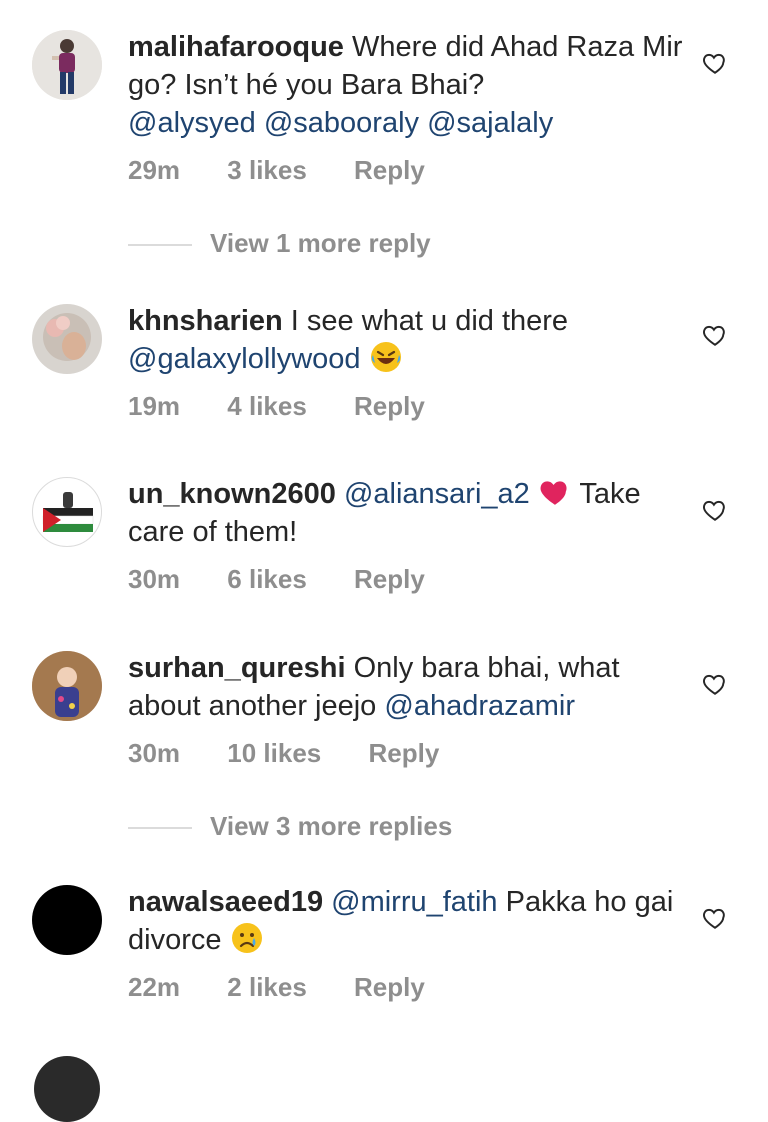 The height and width of the screenshot is (1122, 768). I want to click on comment-meta: 30m 6 likes Reply, so click(408, 579).